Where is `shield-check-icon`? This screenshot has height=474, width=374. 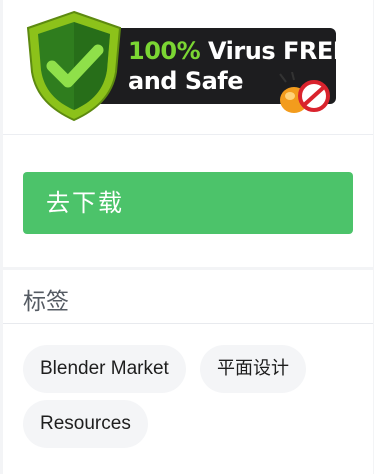
shield-check-icon is located at coordinates (74, 66).